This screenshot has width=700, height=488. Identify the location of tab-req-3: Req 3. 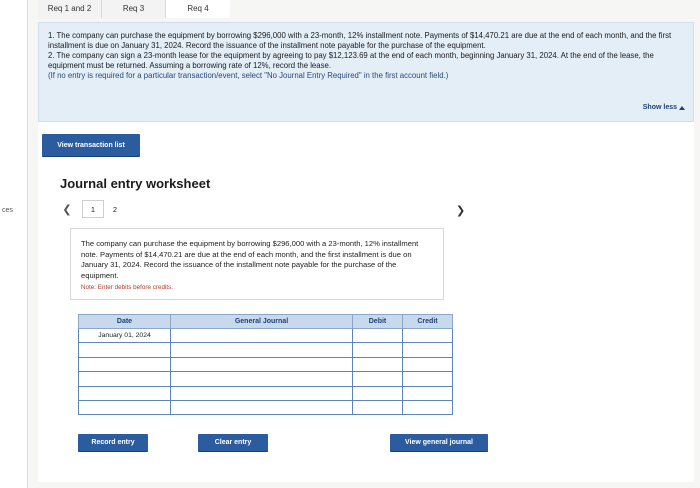
(134, 9).